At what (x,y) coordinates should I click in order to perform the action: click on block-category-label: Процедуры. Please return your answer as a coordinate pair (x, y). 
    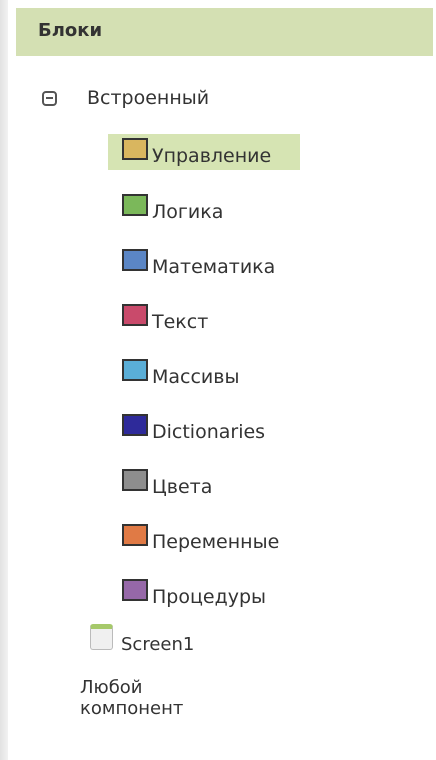
    Looking at the image, I should click on (209, 597).